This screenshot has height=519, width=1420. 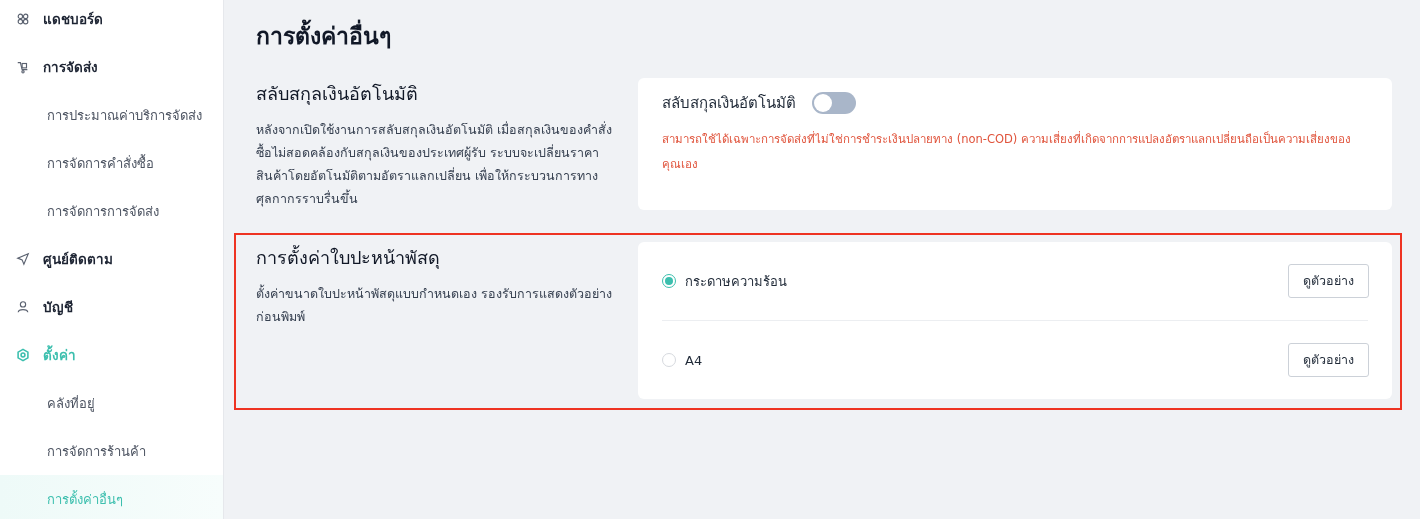 I want to click on section-description: ตั้งค่าขนาดใบปะหน้าพัสดุแบบกำหนดเอง รองรับการแสดงตัวอย่างก่อนพิมพ์, so click(x=434, y=304).